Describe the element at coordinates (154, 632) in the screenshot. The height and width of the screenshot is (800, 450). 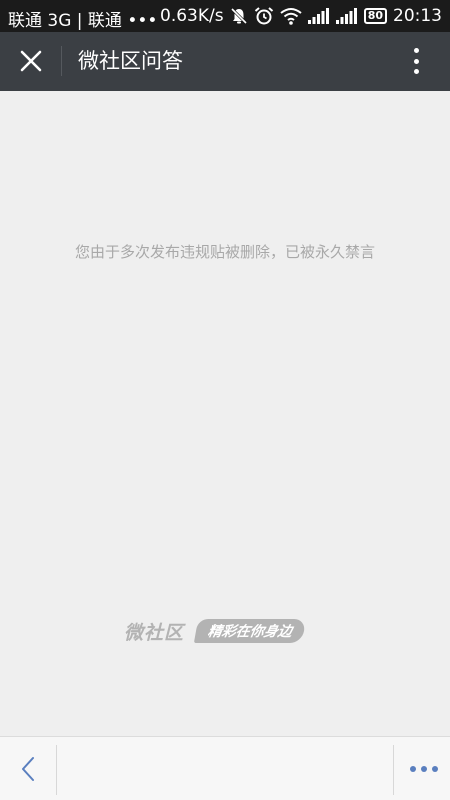
I see `brand-name: 微社区` at that location.